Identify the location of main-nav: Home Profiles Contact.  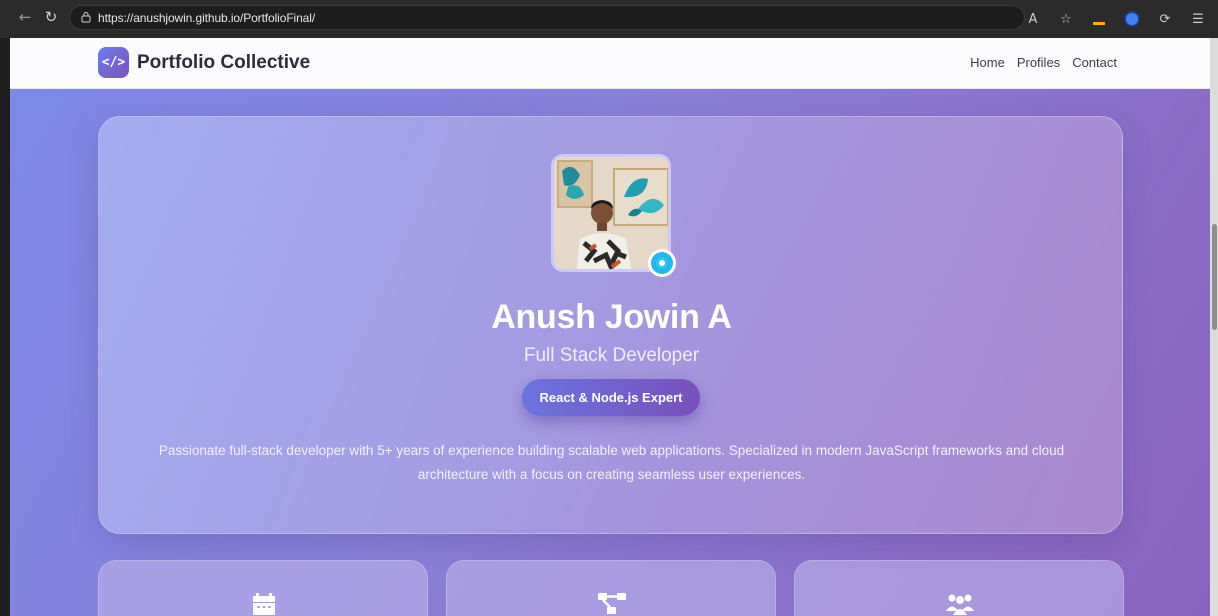
(1043, 62).